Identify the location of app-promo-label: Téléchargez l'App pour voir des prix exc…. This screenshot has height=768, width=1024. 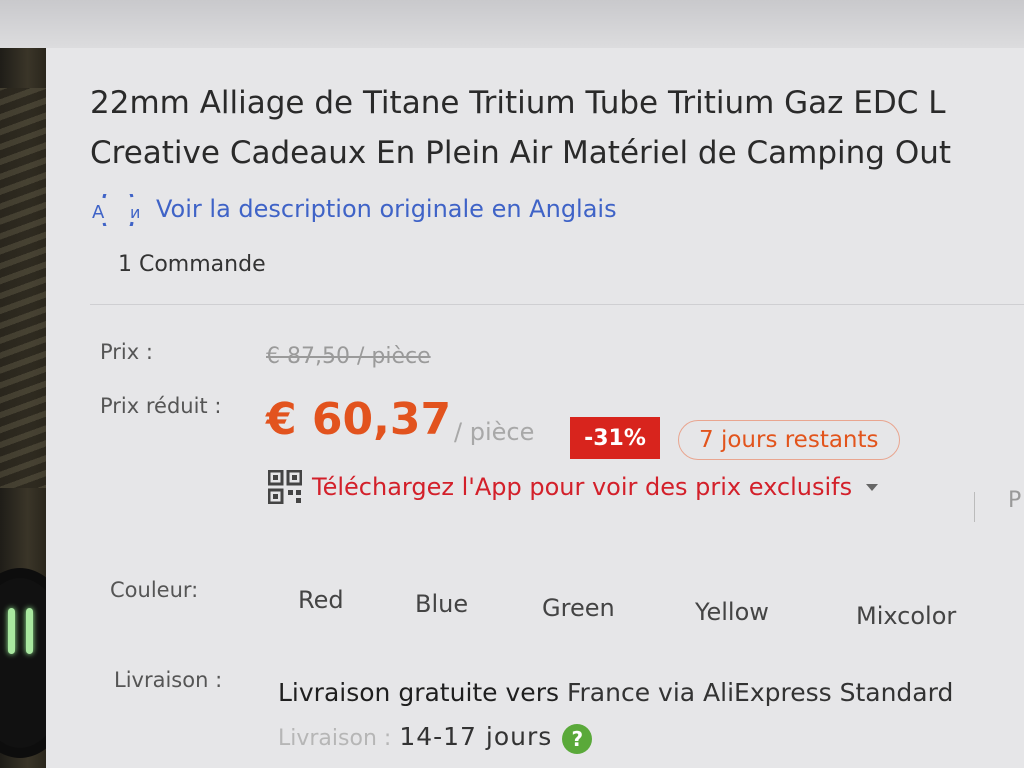
(582, 487).